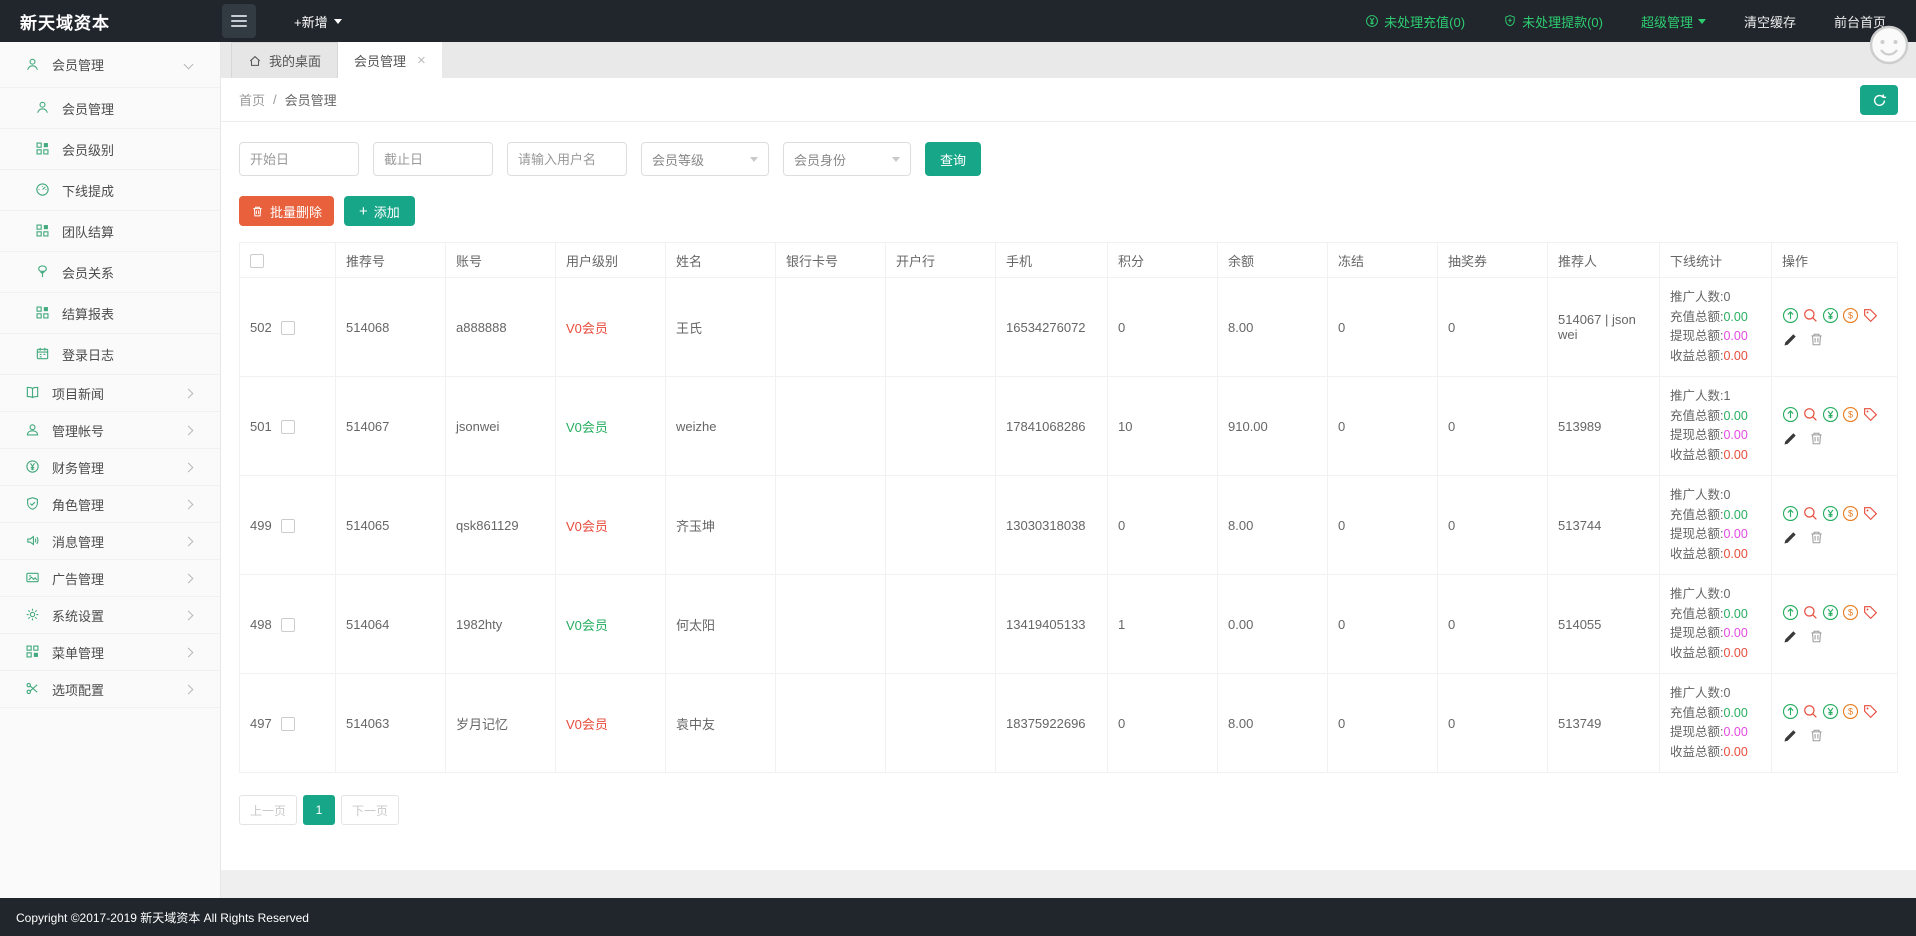 Image resolution: width=1916 pixels, height=936 pixels. Describe the element at coordinates (720, 426) in the screenshot. I see `cell-name: weizhe` at that location.